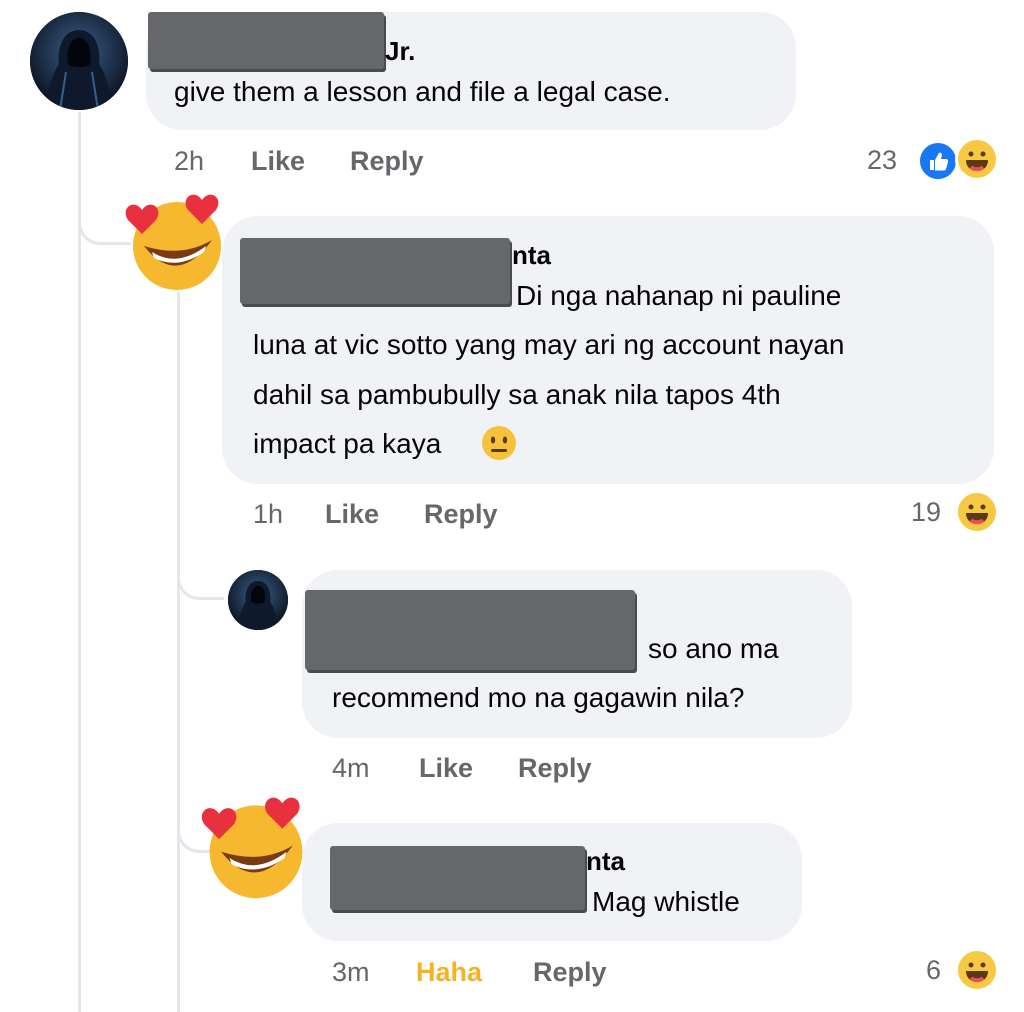 The height and width of the screenshot is (1012, 1024). I want to click on comment-text-line: so ano ma, so click(713, 648).